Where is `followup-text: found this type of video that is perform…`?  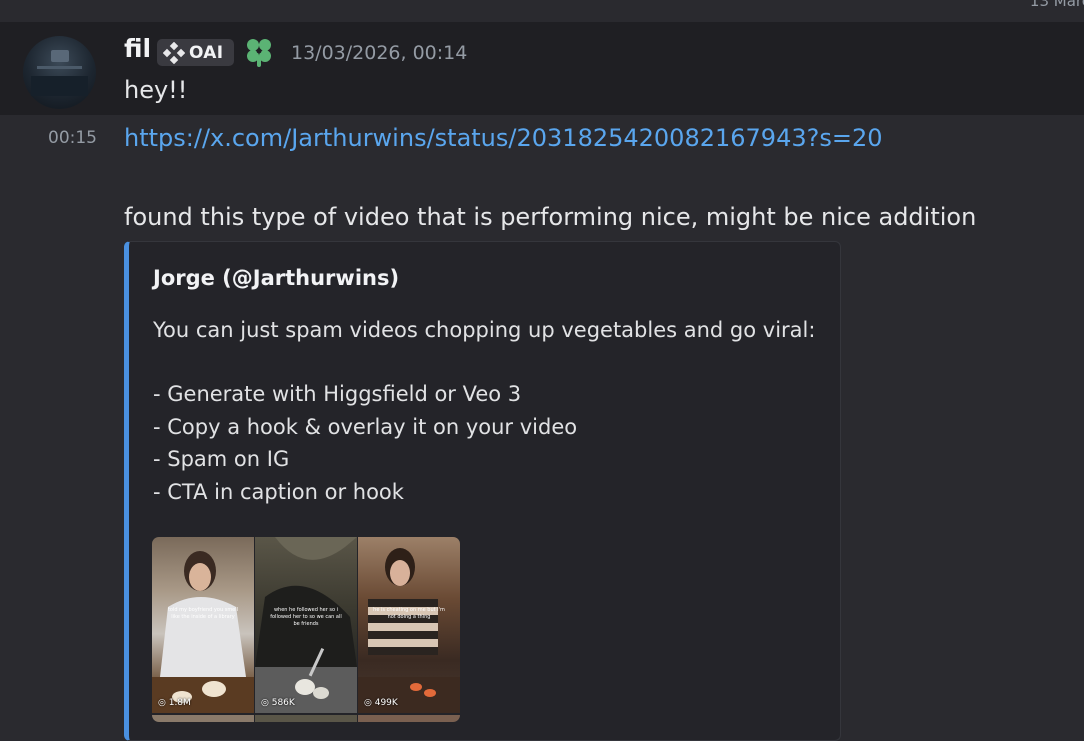
followup-text: found this type of video that is perform… is located at coordinates (550, 217).